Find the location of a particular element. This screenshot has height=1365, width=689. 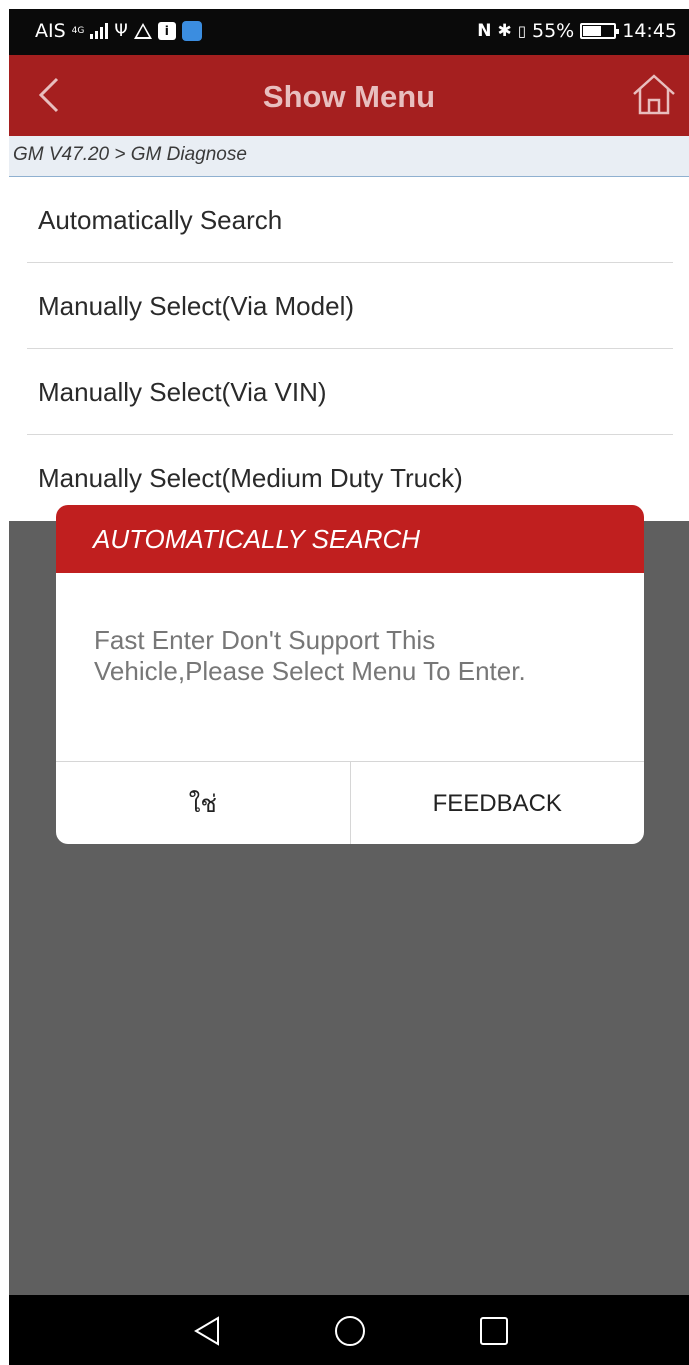

nav-recents-button is located at coordinates (494, 1331).